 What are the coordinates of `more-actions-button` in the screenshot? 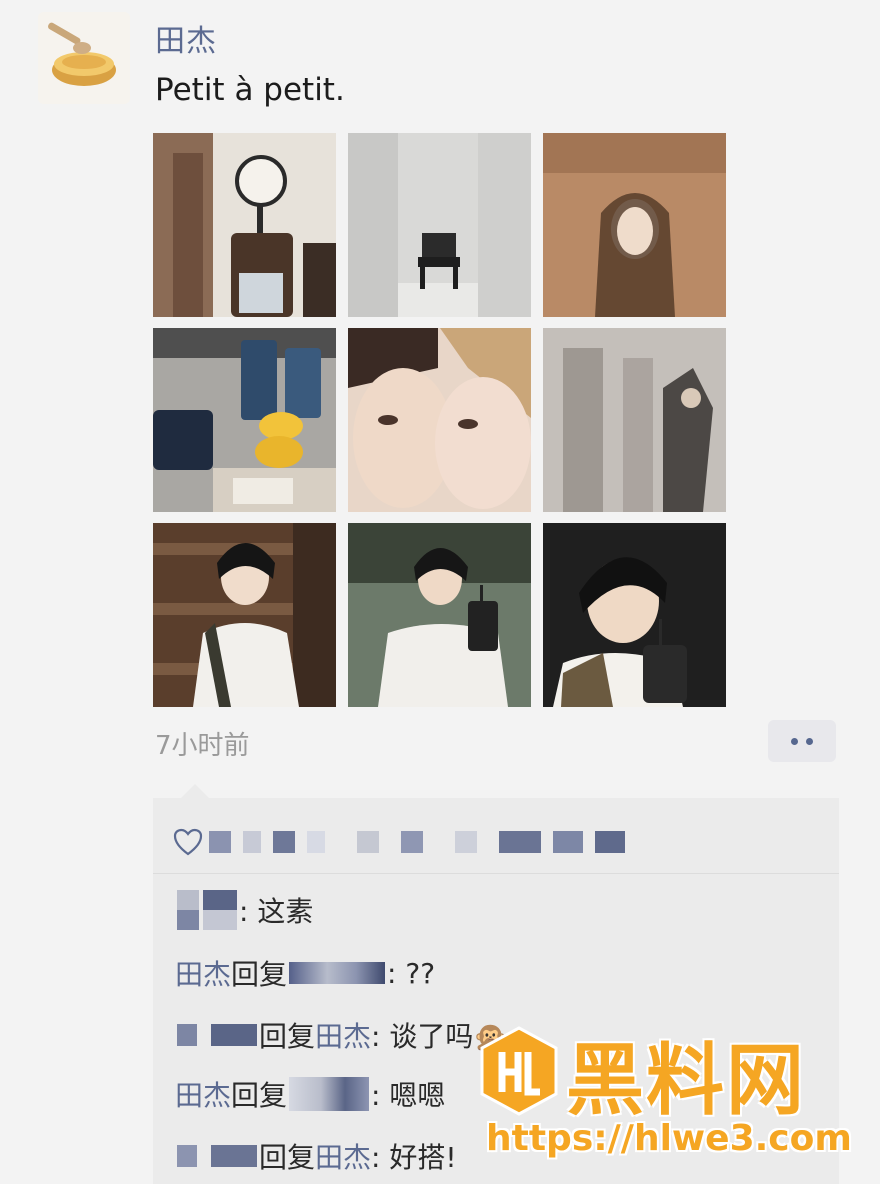 It's located at (802, 741).